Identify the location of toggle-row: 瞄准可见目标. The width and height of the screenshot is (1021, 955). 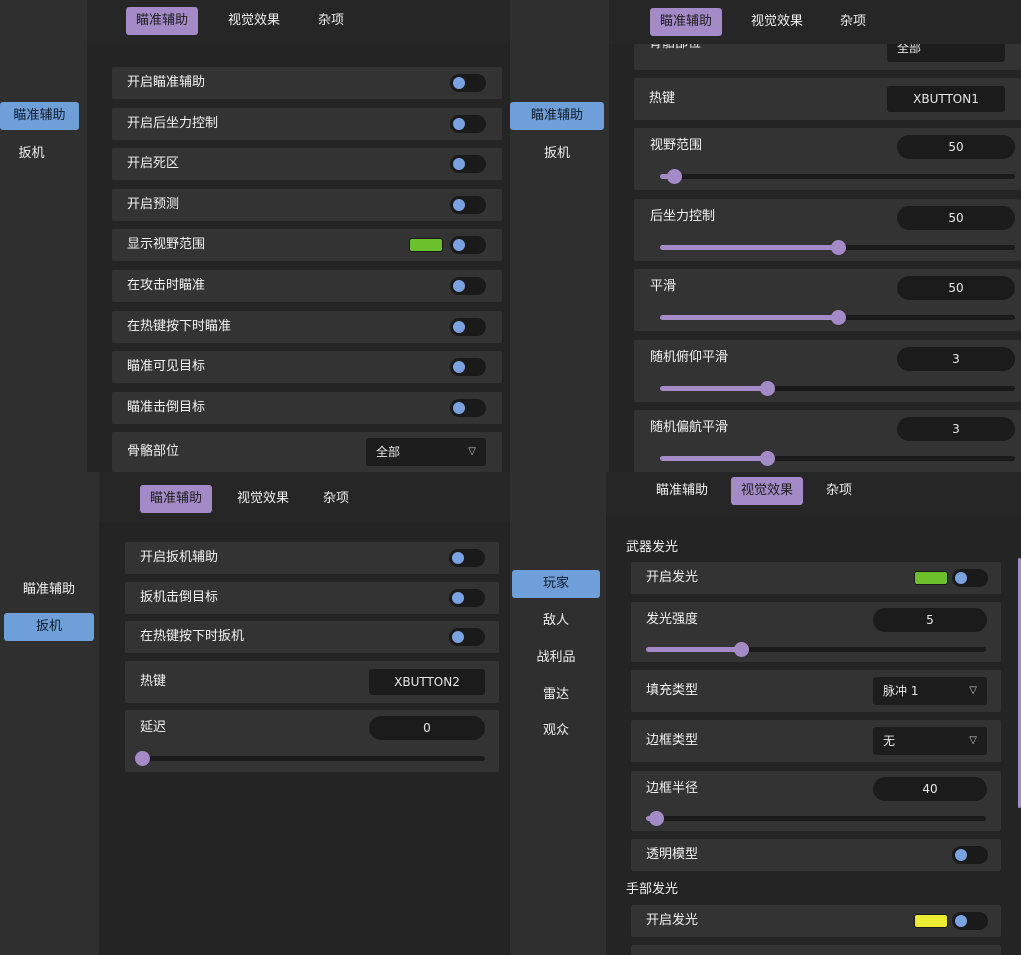
(307, 367).